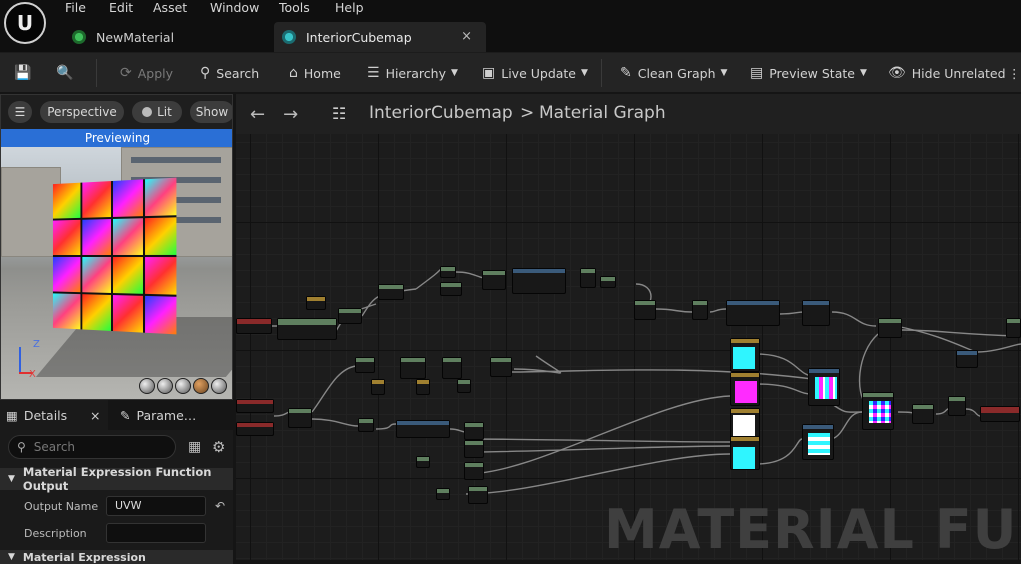 The height and width of the screenshot is (564, 1021). I want to click on function-output-node, so click(1000, 414).